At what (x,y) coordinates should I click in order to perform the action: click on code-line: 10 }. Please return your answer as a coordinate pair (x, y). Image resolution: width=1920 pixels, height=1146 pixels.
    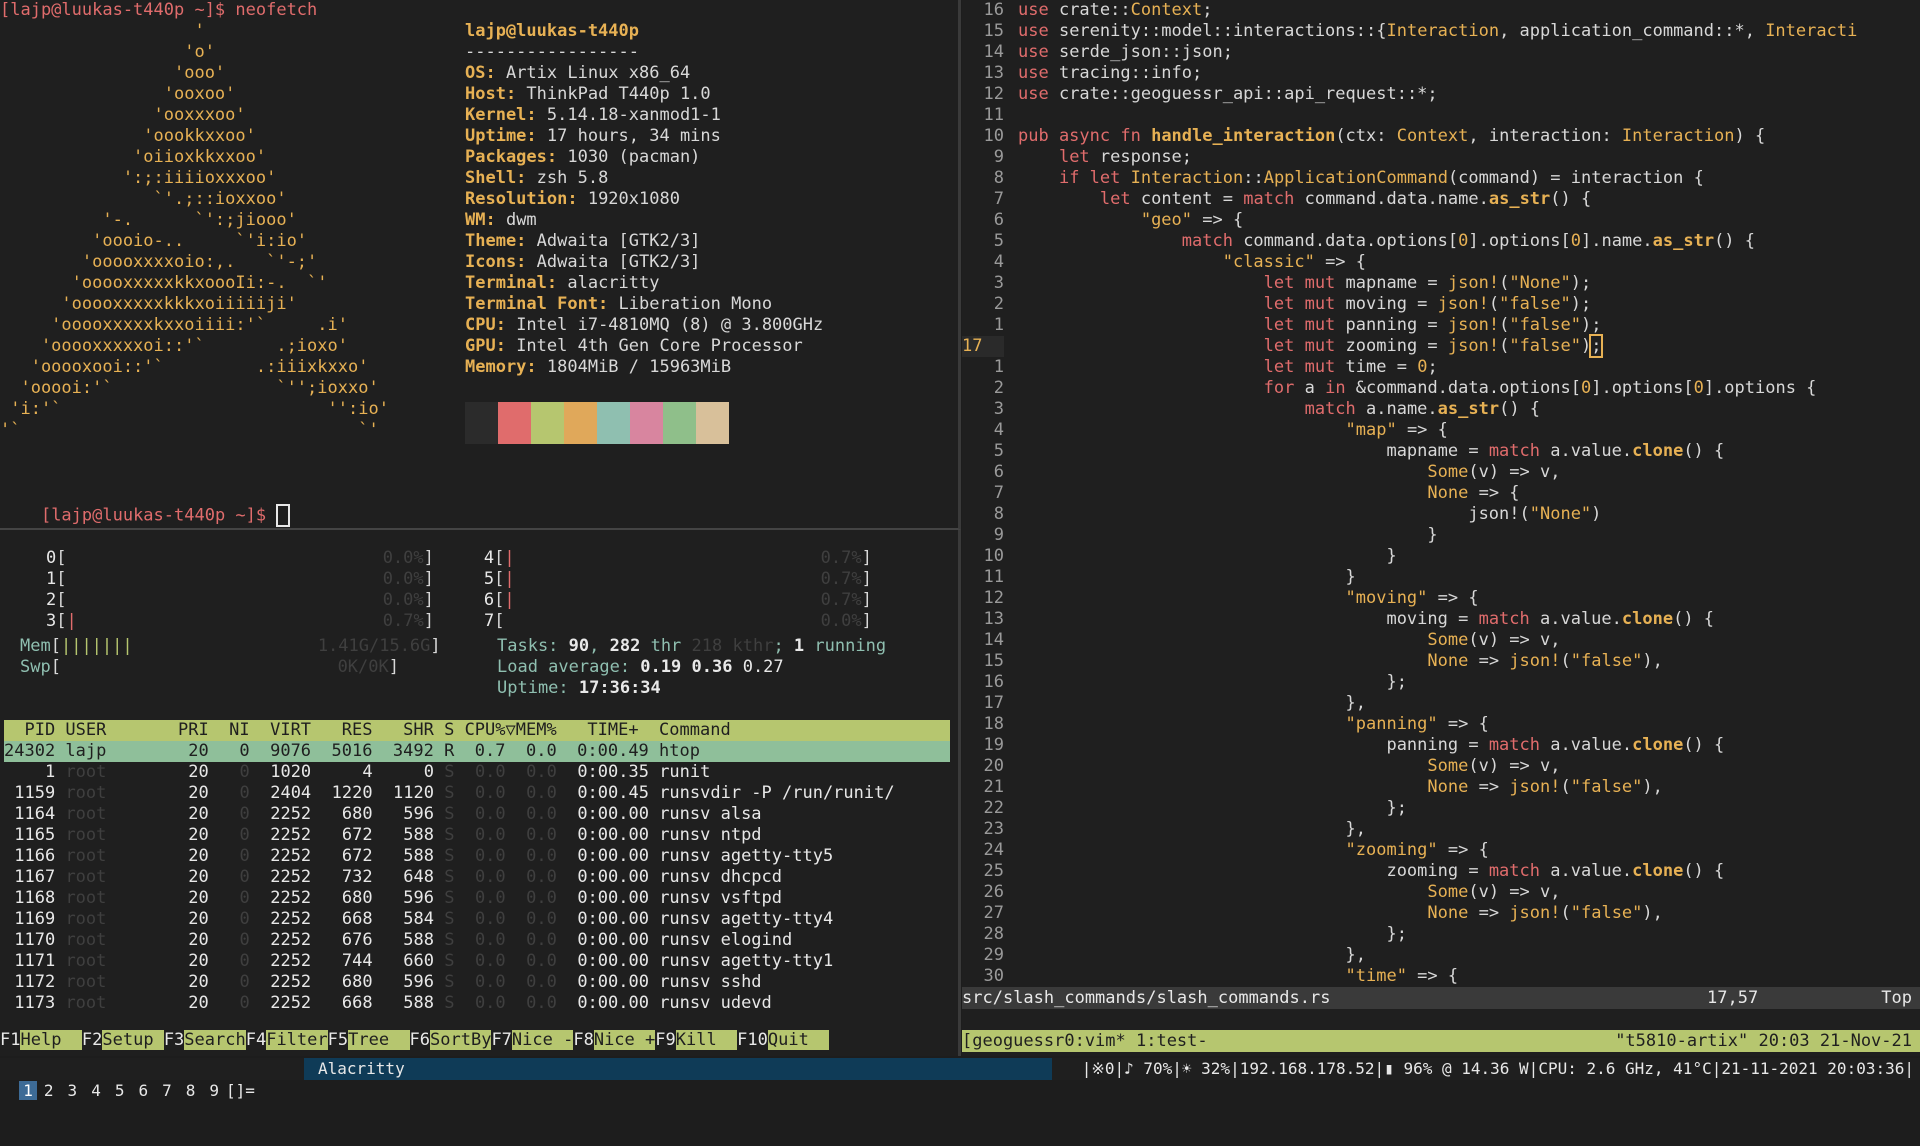
    Looking at the image, I should click on (1441, 556).